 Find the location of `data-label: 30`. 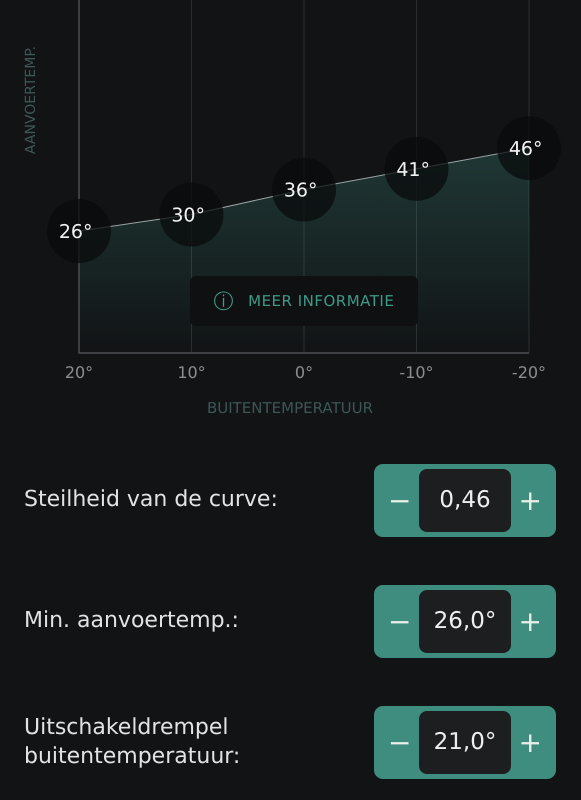

data-label: 30 is located at coordinates (183, 215).